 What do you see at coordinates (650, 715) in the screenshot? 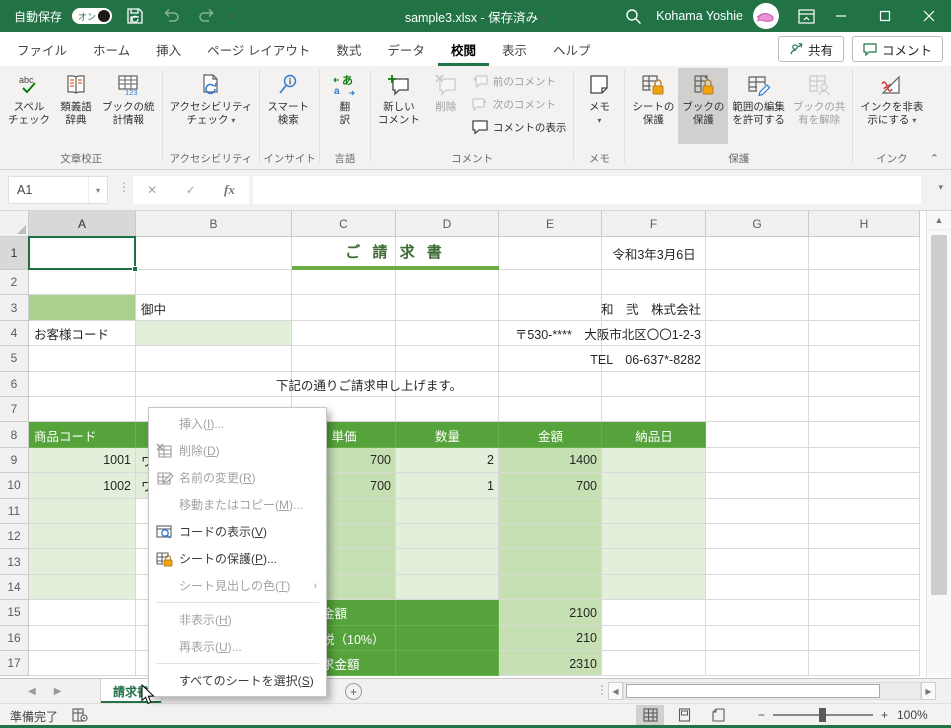
I see `normal-view-button` at bounding box center [650, 715].